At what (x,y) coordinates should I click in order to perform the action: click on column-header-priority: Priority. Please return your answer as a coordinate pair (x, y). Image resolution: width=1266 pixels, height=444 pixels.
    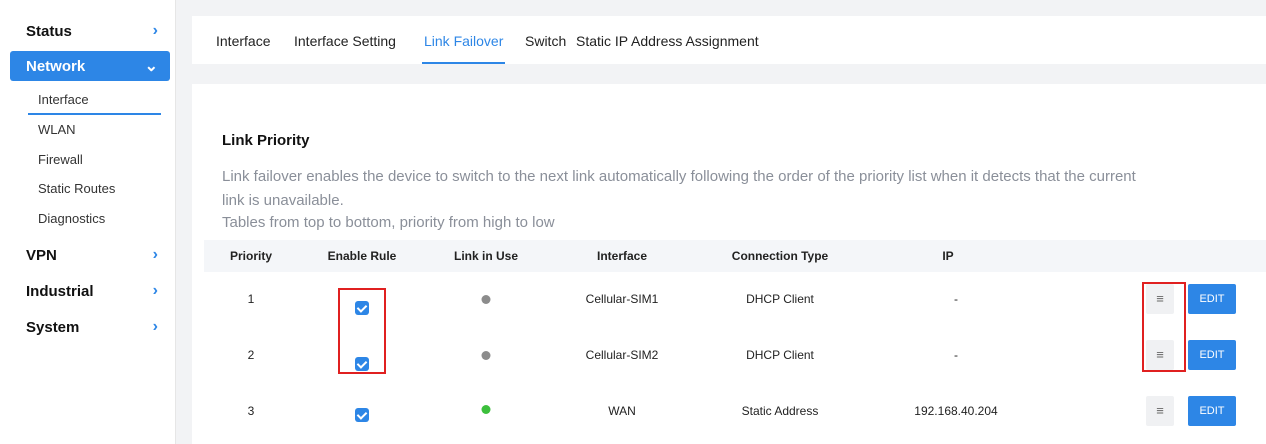
    Looking at the image, I should click on (251, 256).